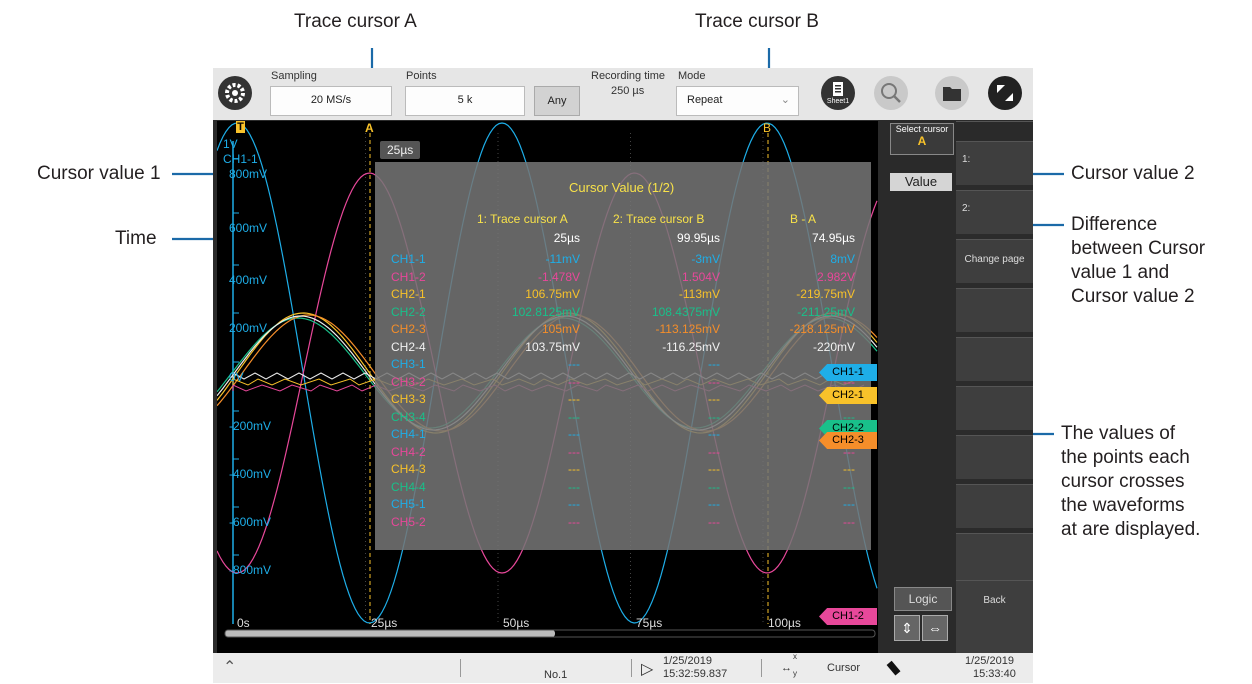  I want to click on chevron-up-icon: ⌃, so click(229, 667).